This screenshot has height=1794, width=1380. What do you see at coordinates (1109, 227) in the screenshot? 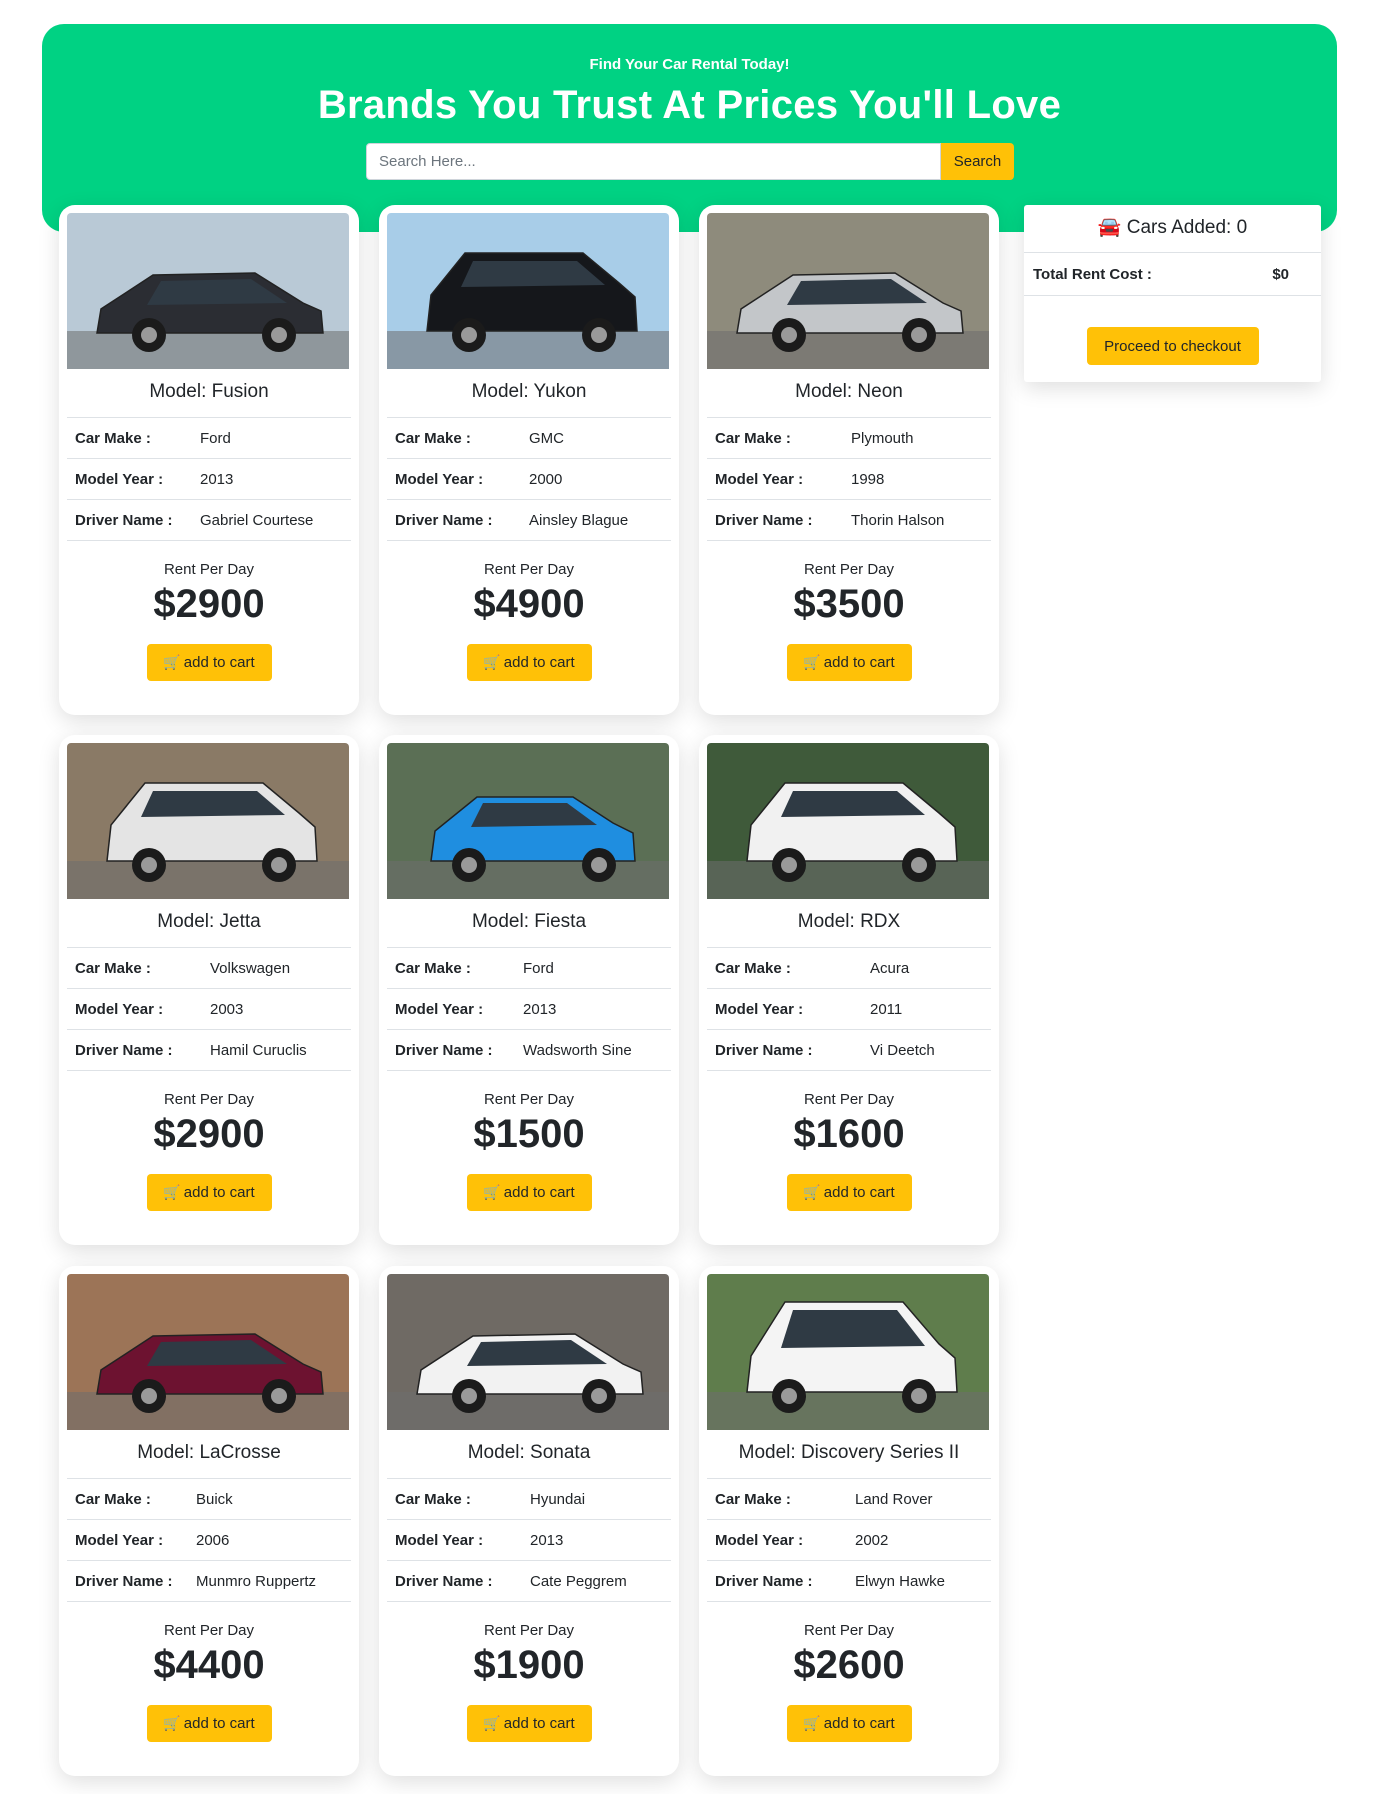
I see `car-icon: 🚘` at bounding box center [1109, 227].